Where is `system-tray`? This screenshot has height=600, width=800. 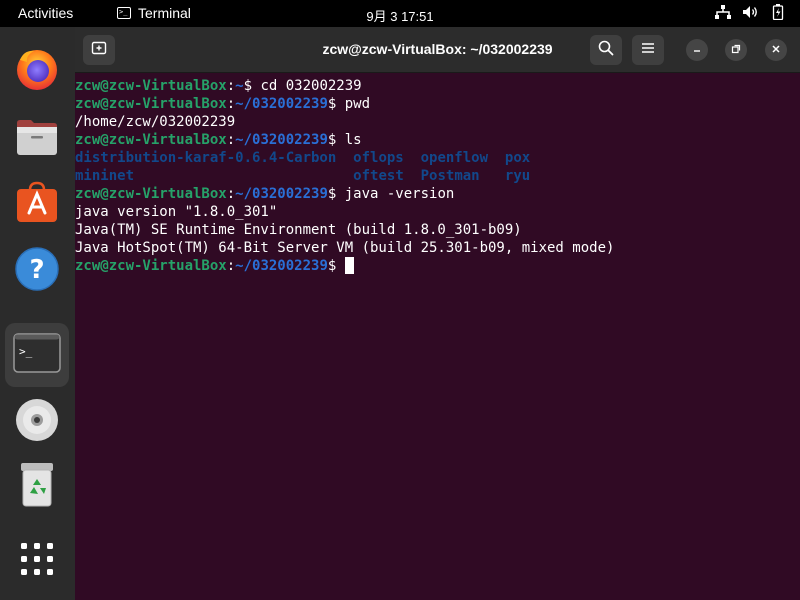
system-tray is located at coordinates (750, 12).